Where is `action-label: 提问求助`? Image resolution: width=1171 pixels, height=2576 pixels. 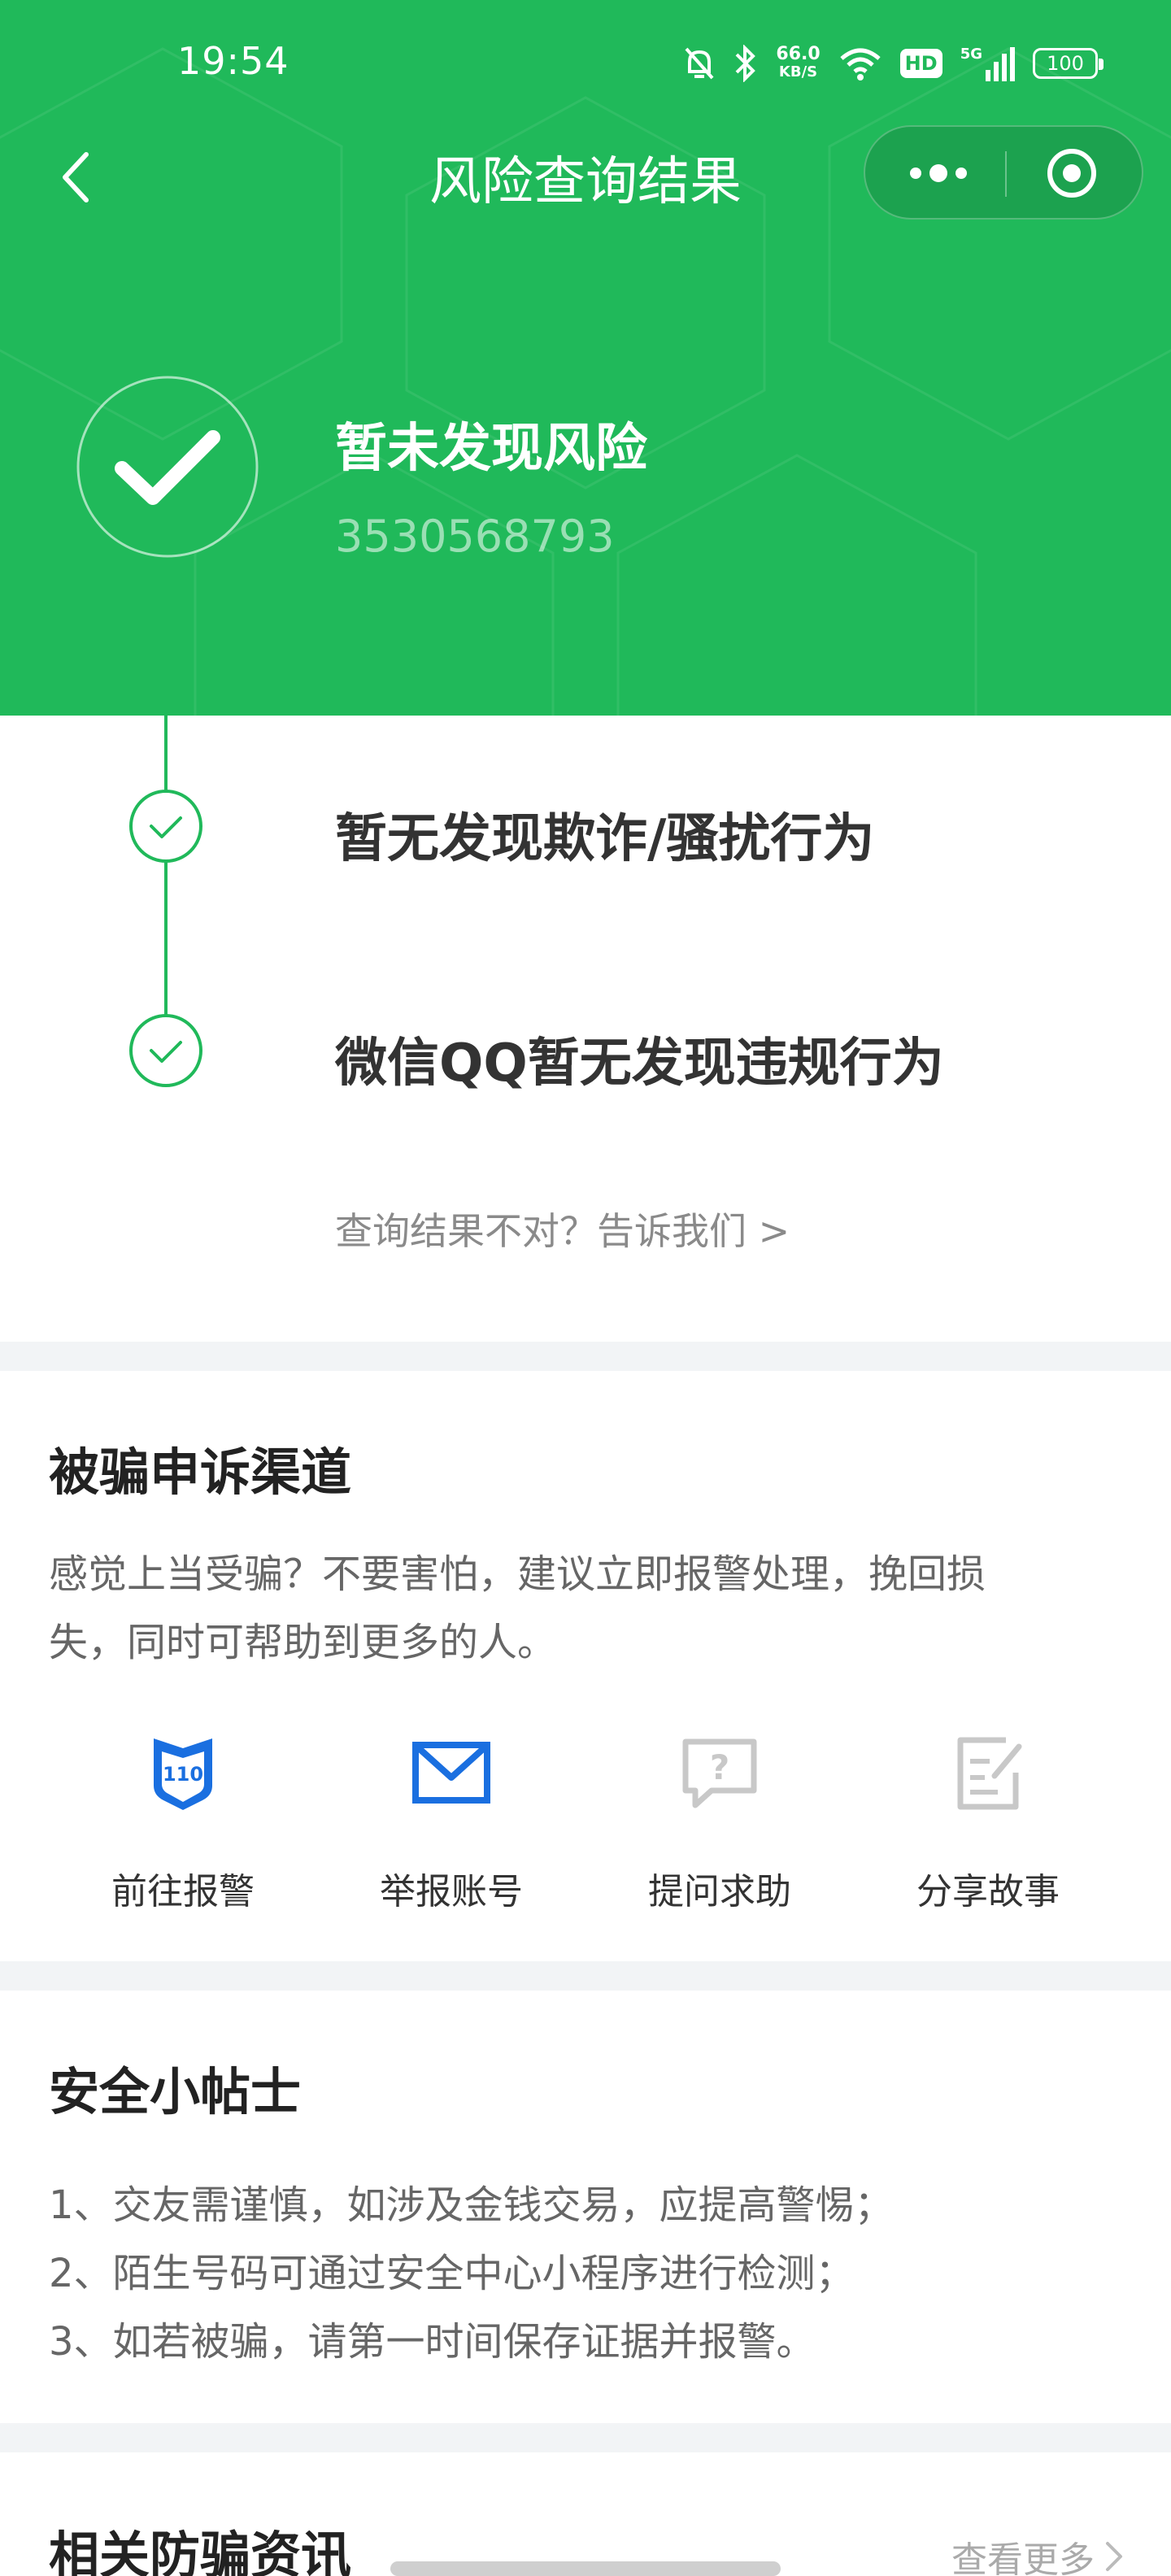
action-label: 提问求助 is located at coordinates (719, 1892).